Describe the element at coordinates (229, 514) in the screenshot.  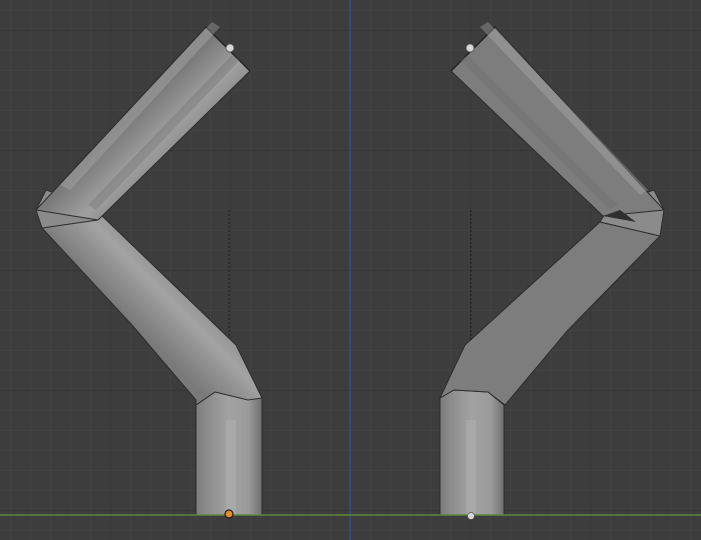
I see `origin-point` at that location.